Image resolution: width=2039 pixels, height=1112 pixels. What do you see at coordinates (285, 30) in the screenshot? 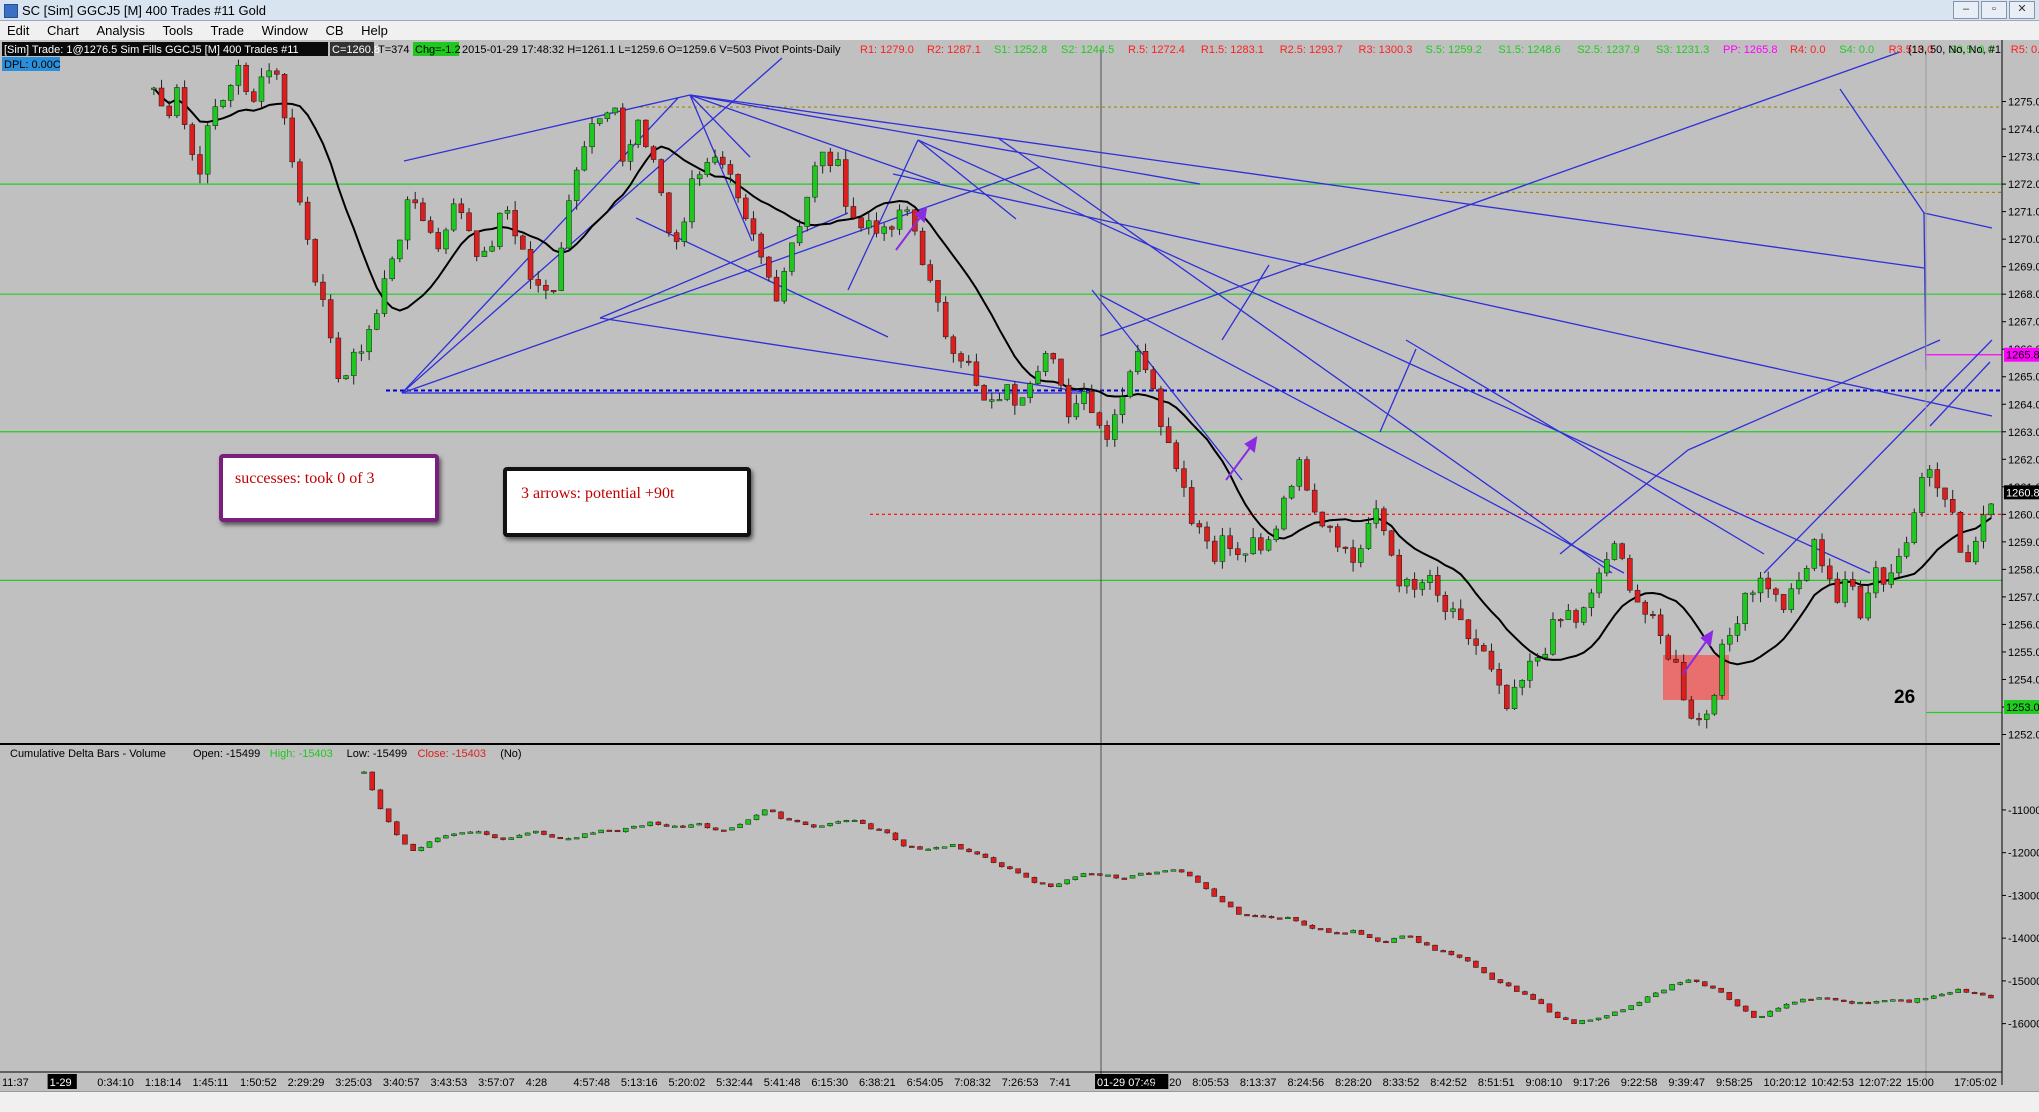
I see `menu-window: Window` at bounding box center [285, 30].